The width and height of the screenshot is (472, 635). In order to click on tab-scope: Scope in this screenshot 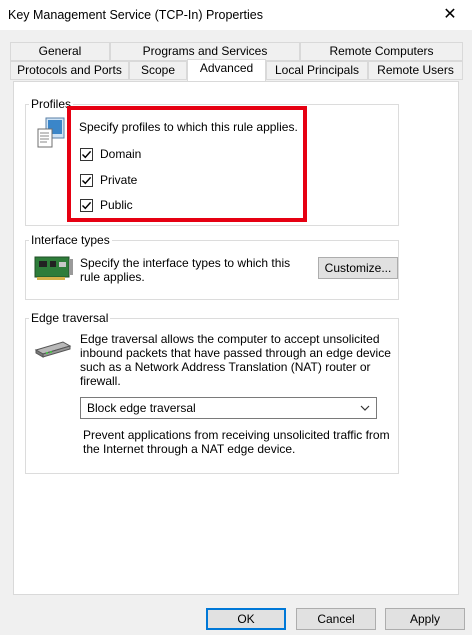, I will do `click(158, 70)`.